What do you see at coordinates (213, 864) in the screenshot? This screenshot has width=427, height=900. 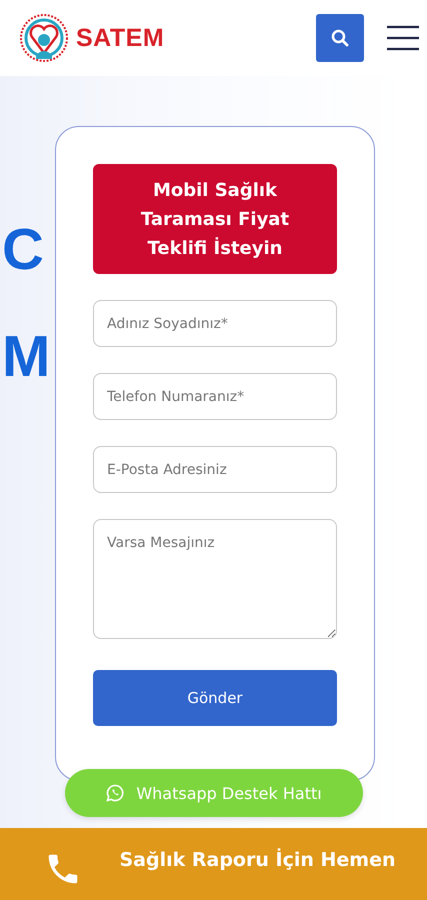 I see `call-bar: Sağlık Raporu İçin Hemen` at bounding box center [213, 864].